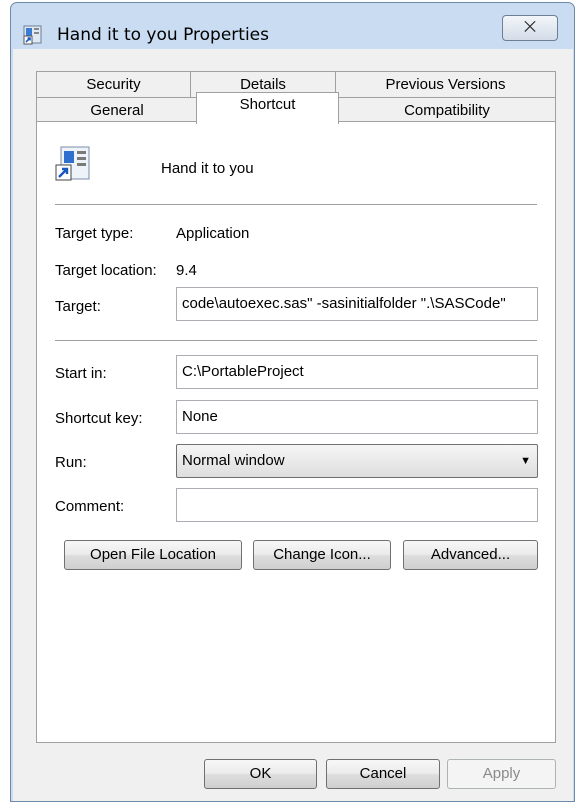 This screenshot has width=580, height=808. What do you see at coordinates (33, 35) in the screenshot?
I see `shortcut-app-icon` at bounding box center [33, 35].